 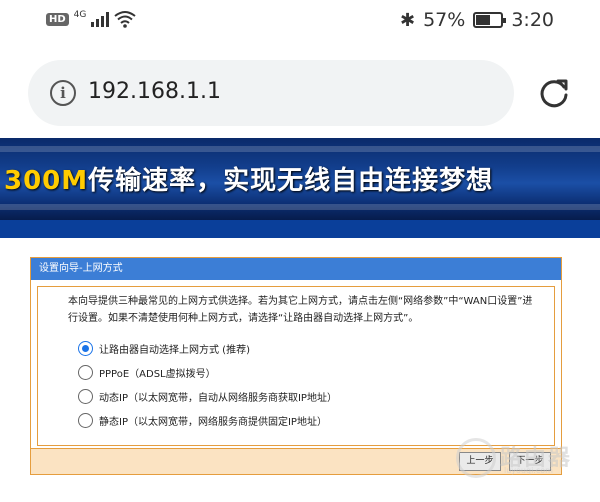 What do you see at coordinates (444, 20) in the screenshot?
I see `battery-percent: 57%` at bounding box center [444, 20].